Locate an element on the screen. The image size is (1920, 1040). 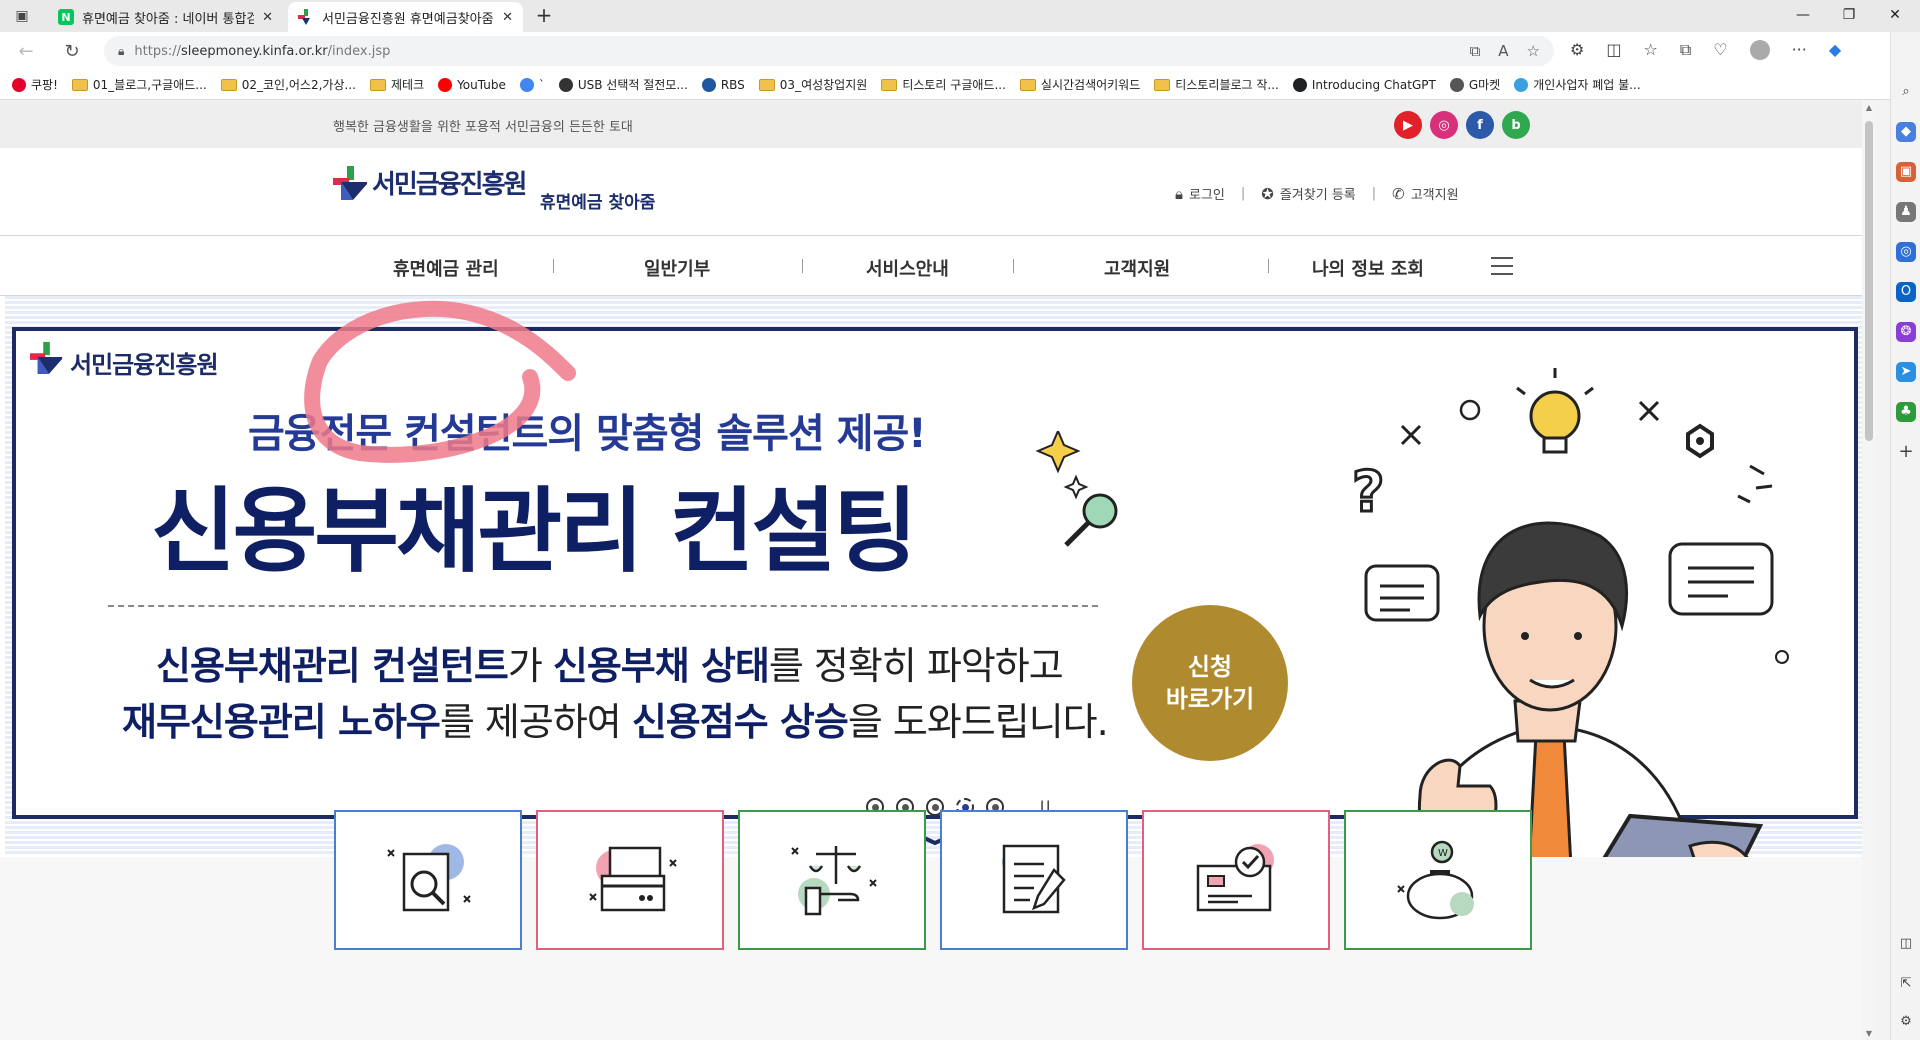
quick-card-search-document is located at coordinates (428, 880).